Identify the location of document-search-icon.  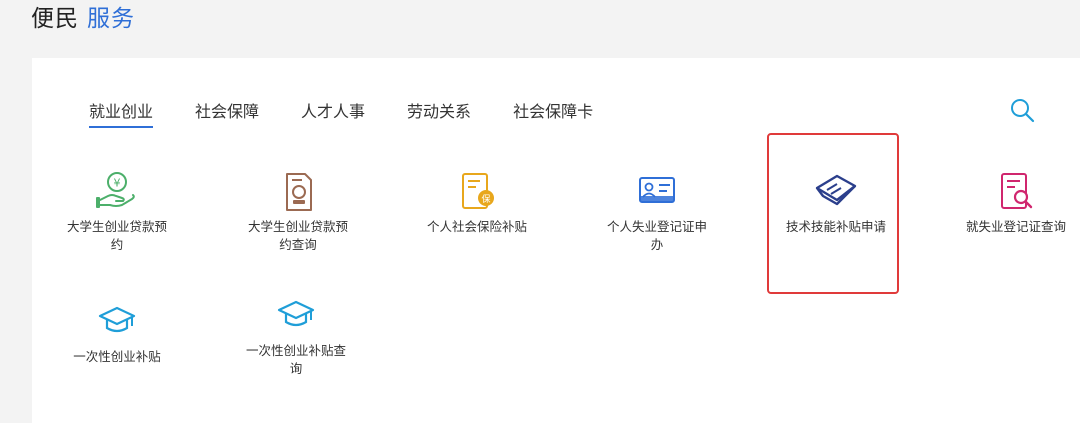
(1017, 191).